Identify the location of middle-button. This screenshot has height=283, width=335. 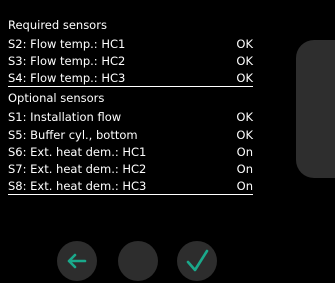
(138, 261).